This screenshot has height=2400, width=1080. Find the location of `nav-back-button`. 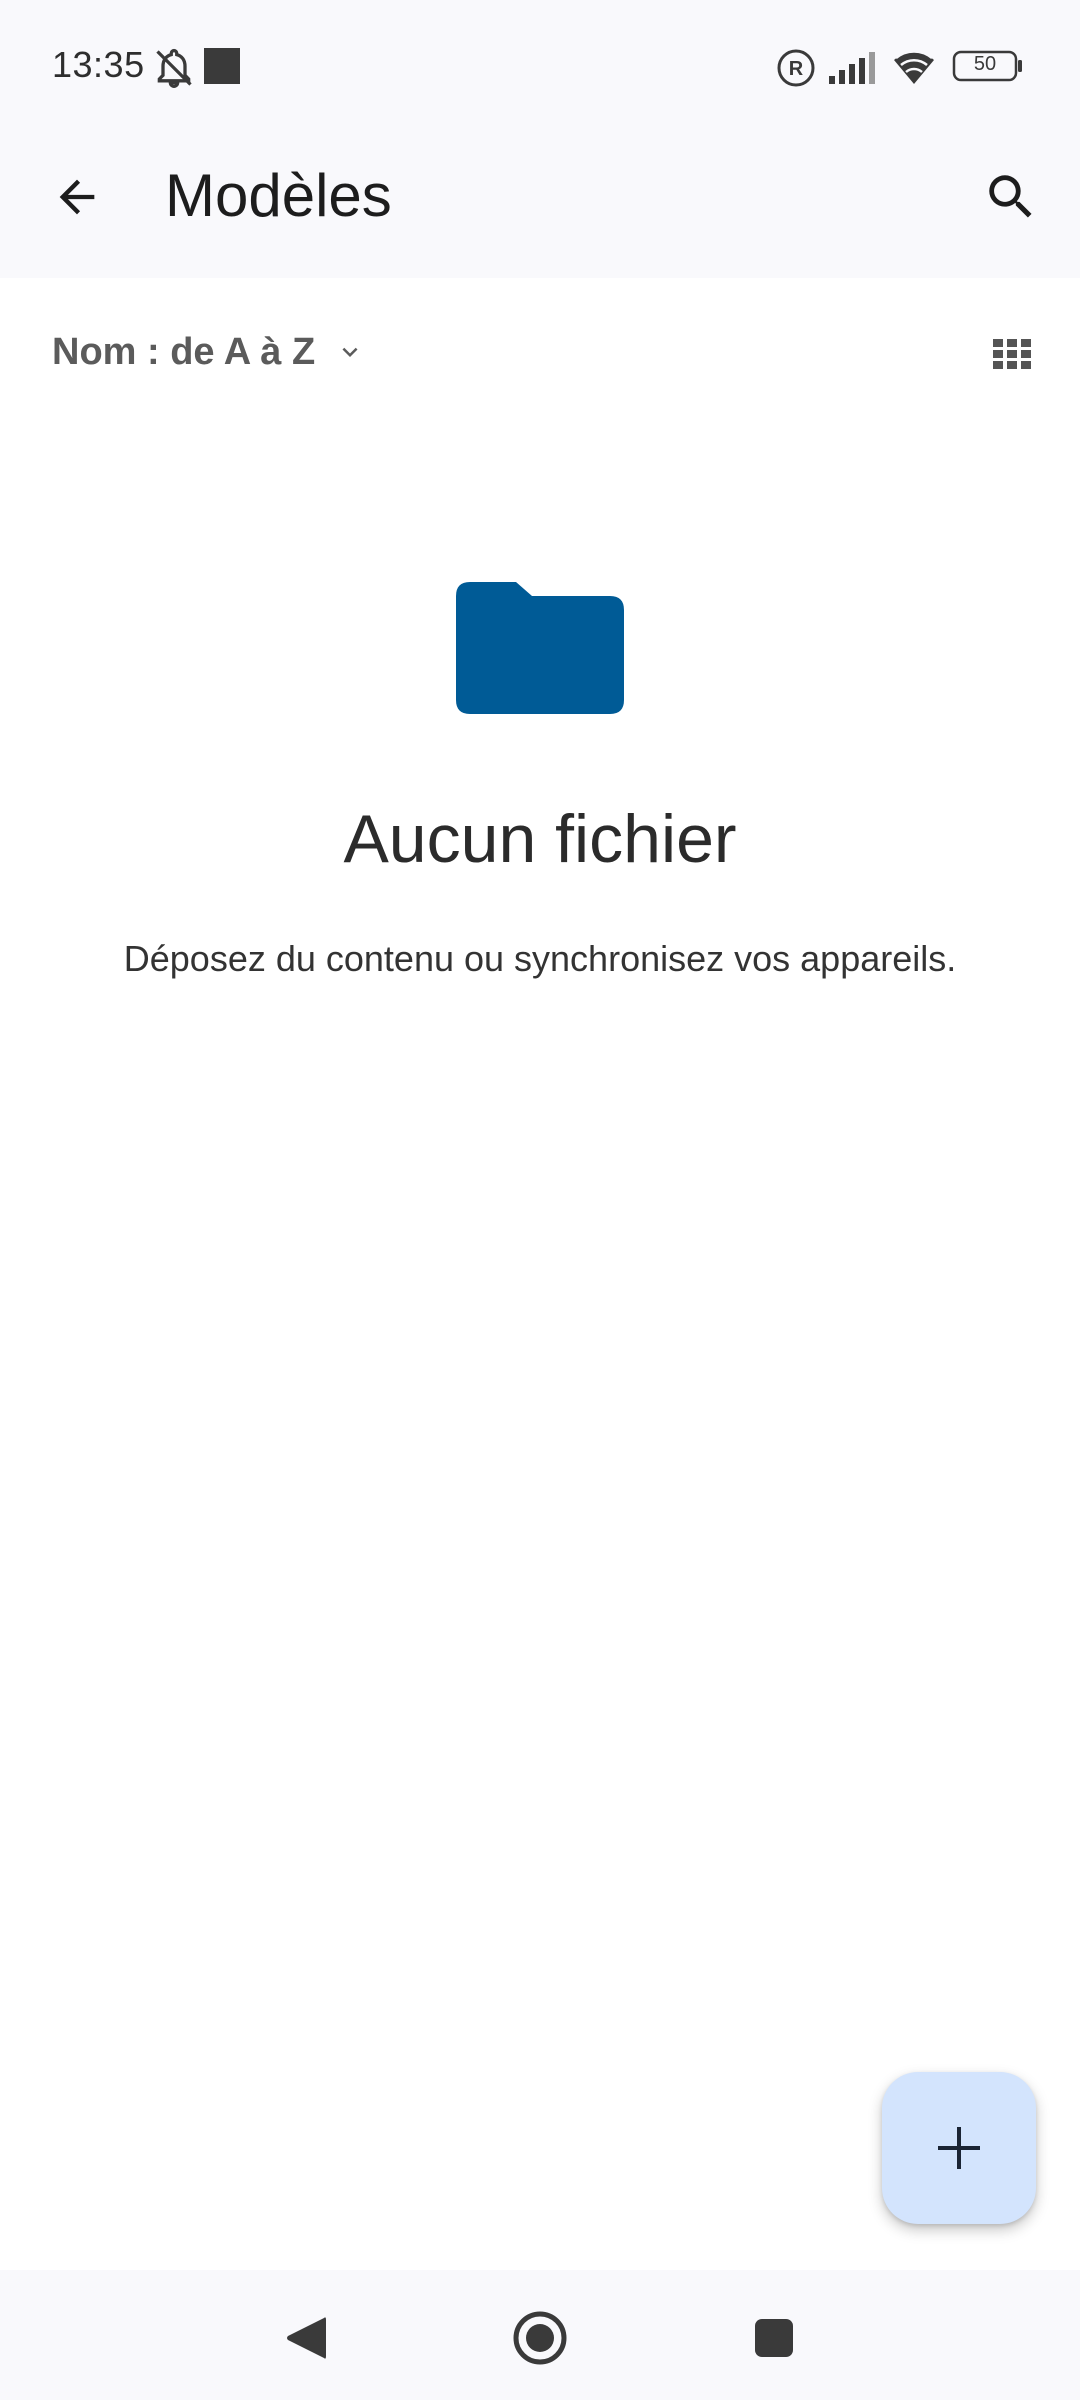

nav-back-button is located at coordinates (306, 2338).